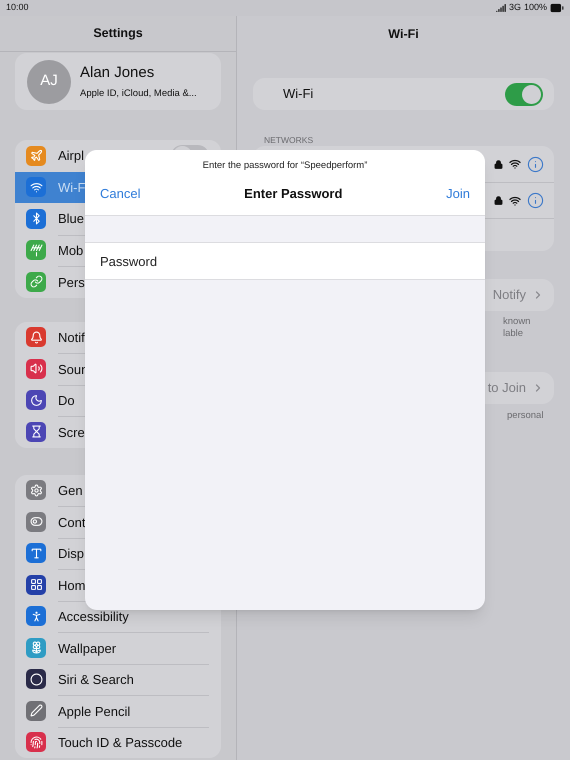 This screenshot has width=570, height=760. I want to click on dialog-subtitle: Enter the password for “Speedperform”, so click(285, 165).